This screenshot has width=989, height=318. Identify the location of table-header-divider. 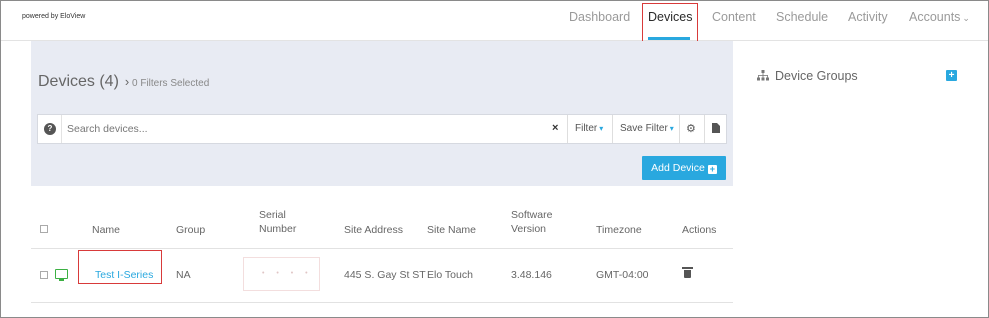
(382, 248).